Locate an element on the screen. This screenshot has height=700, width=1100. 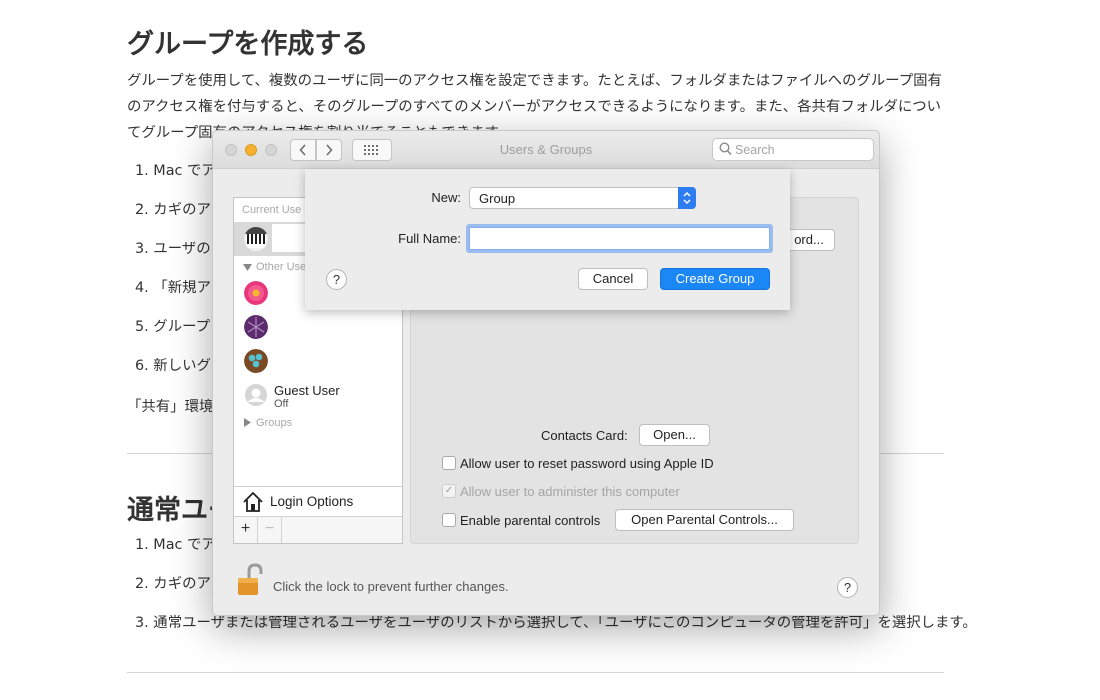
list-item-guest: Guest User Off is located at coordinates (318, 395).